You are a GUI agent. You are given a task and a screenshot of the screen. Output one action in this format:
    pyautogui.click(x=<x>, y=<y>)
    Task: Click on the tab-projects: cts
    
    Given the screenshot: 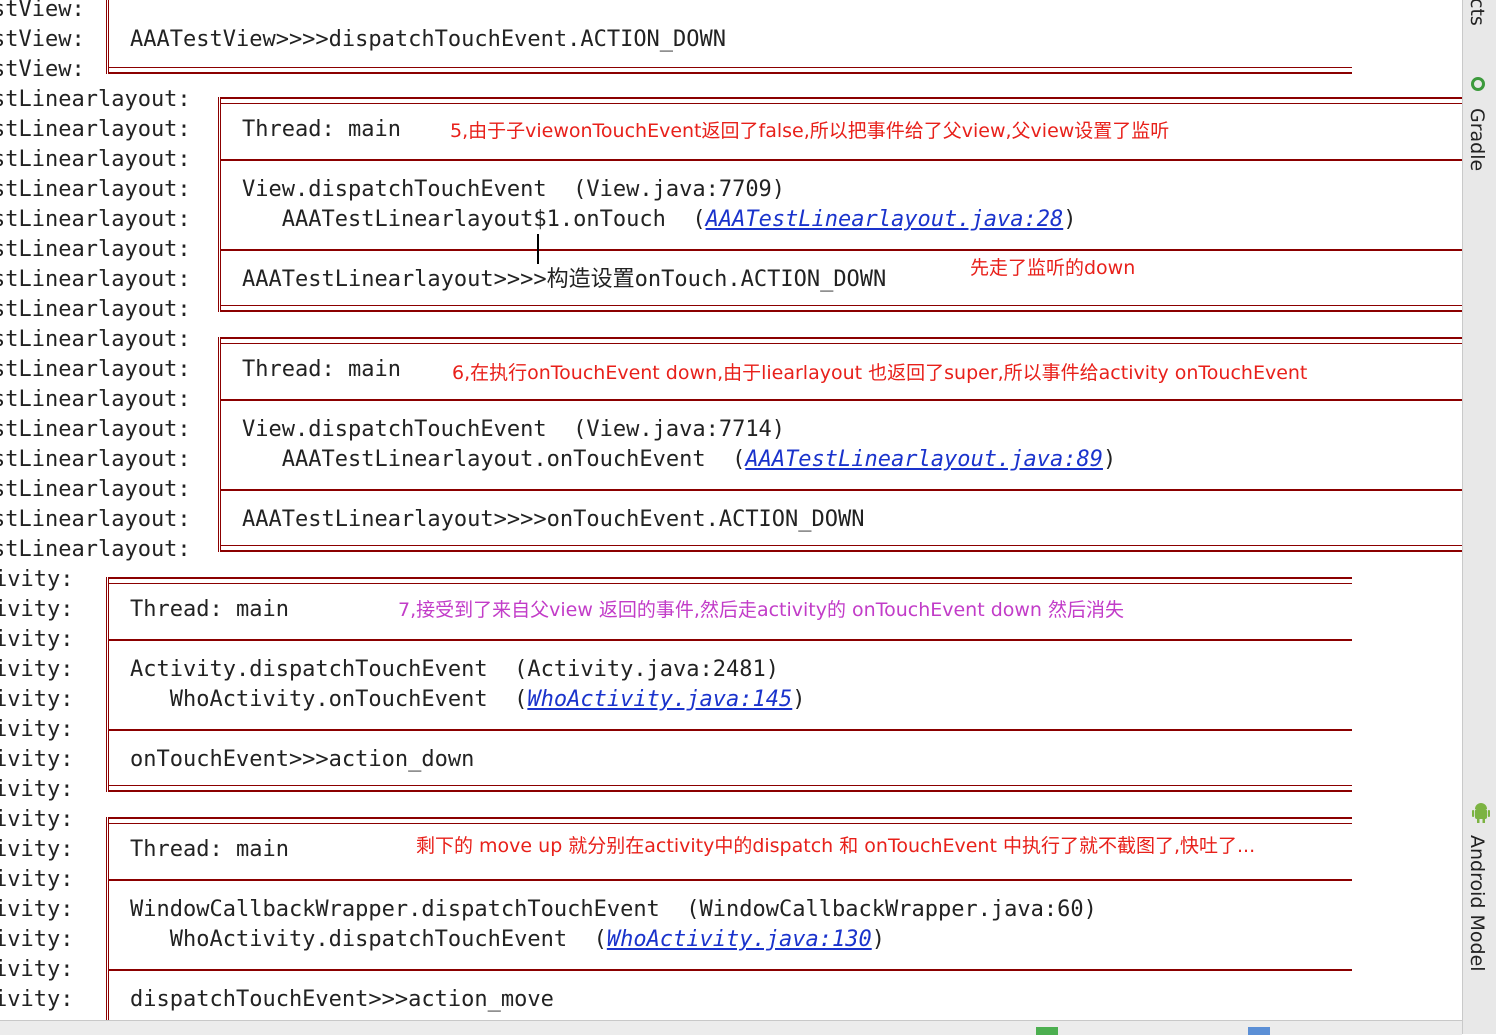 What is the action you would take?
    pyautogui.click(x=1477, y=13)
    